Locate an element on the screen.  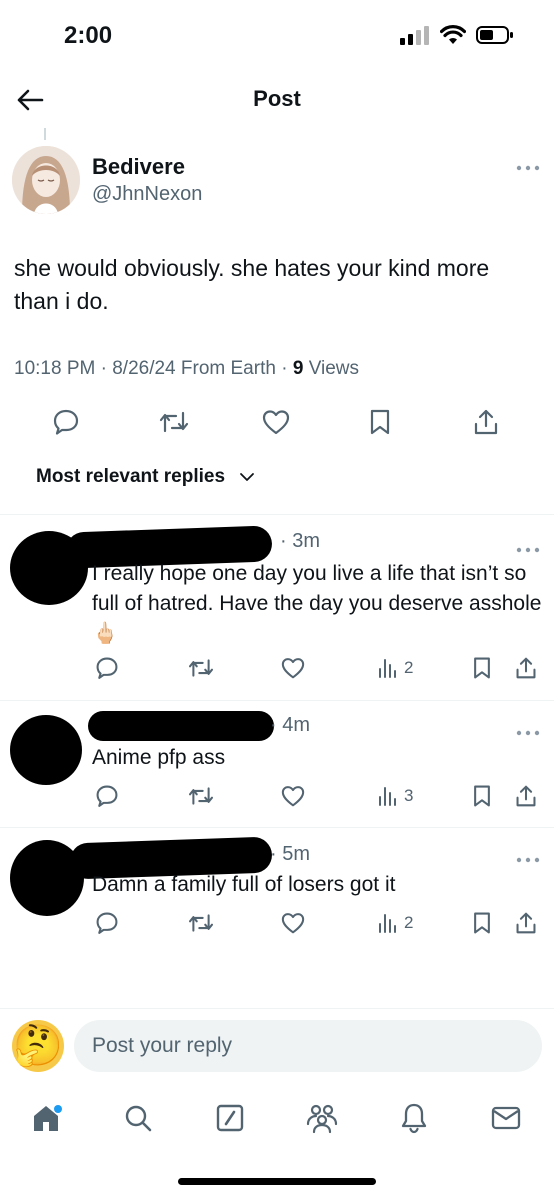
redacted-avatar is located at coordinates (46, 750).